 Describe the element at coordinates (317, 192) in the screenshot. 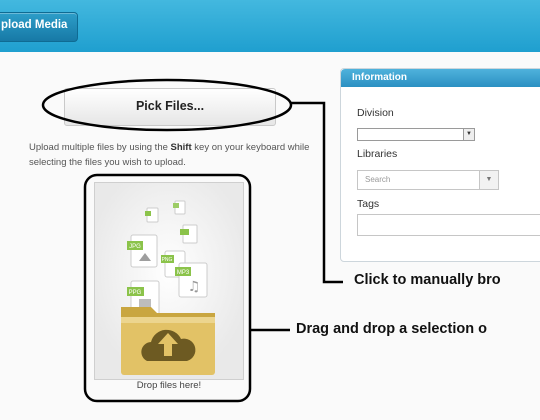

I see `pick-callout-line` at that location.